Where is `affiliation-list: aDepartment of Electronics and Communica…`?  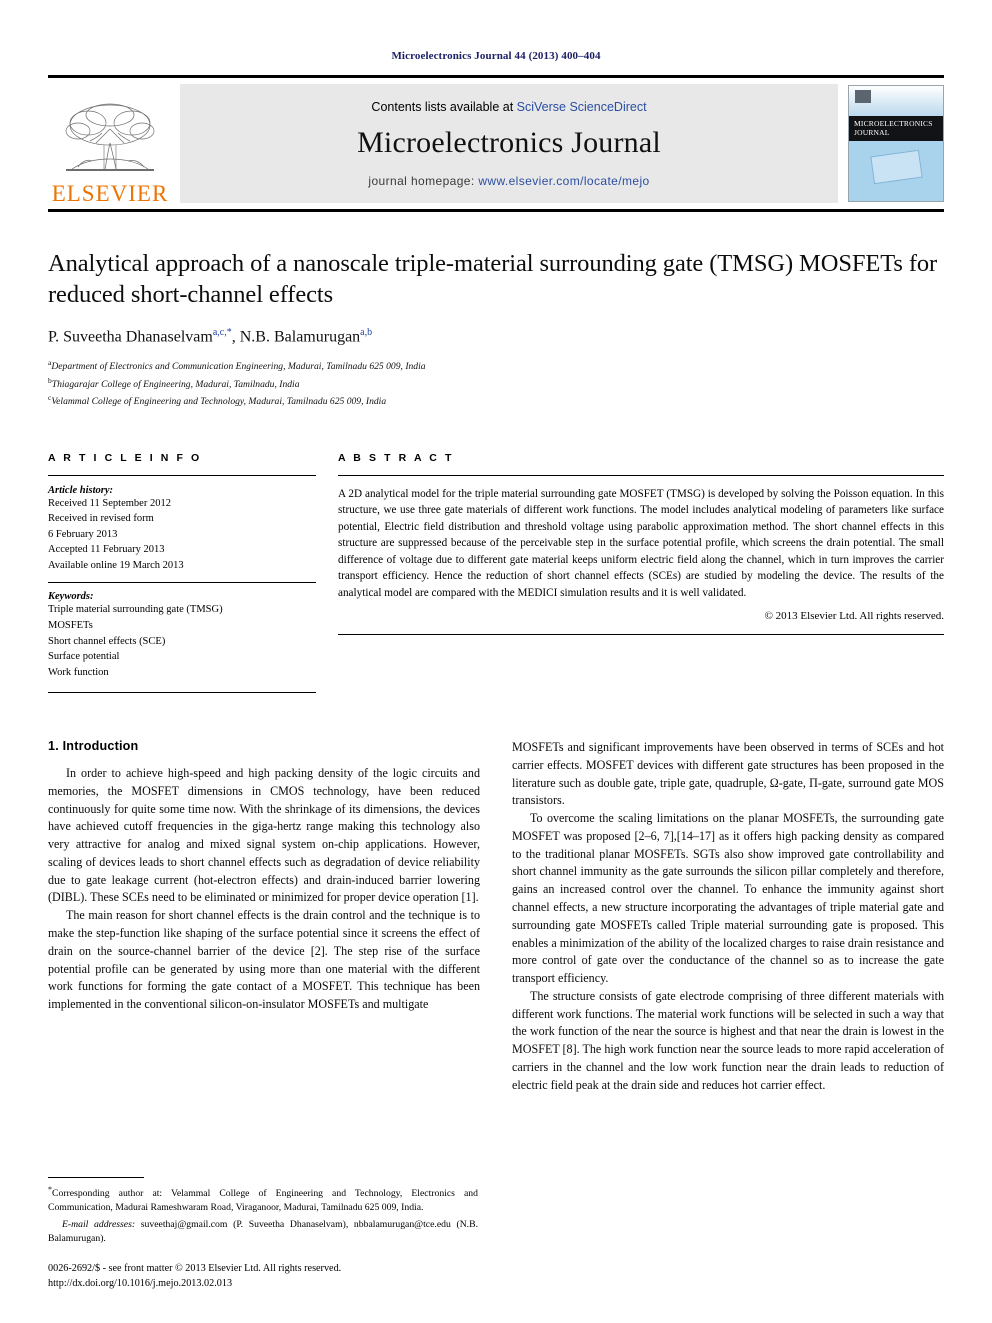 affiliation-list: aDepartment of Electronics and Communica… is located at coordinates (496, 383).